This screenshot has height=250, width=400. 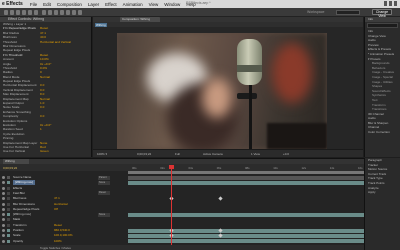 I want to click on layer-name: Scale, so click(x=17, y=235).